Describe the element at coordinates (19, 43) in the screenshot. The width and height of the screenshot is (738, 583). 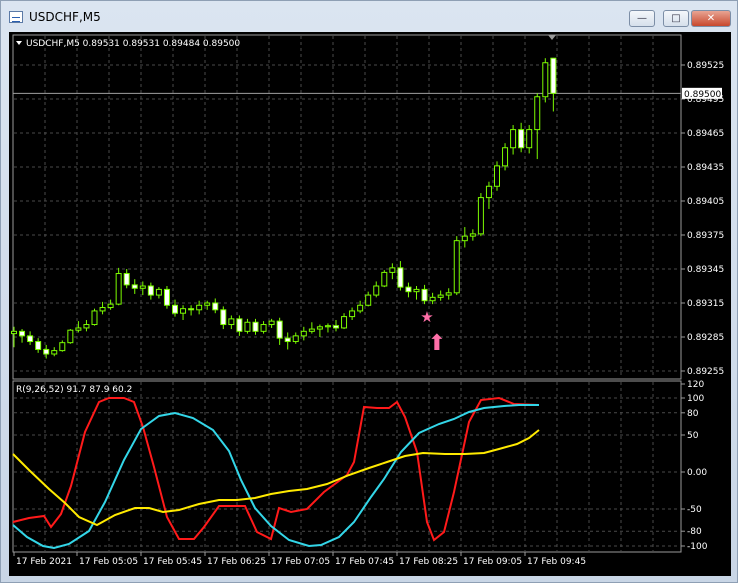
I see `chart-menu-triangle-icon` at that location.